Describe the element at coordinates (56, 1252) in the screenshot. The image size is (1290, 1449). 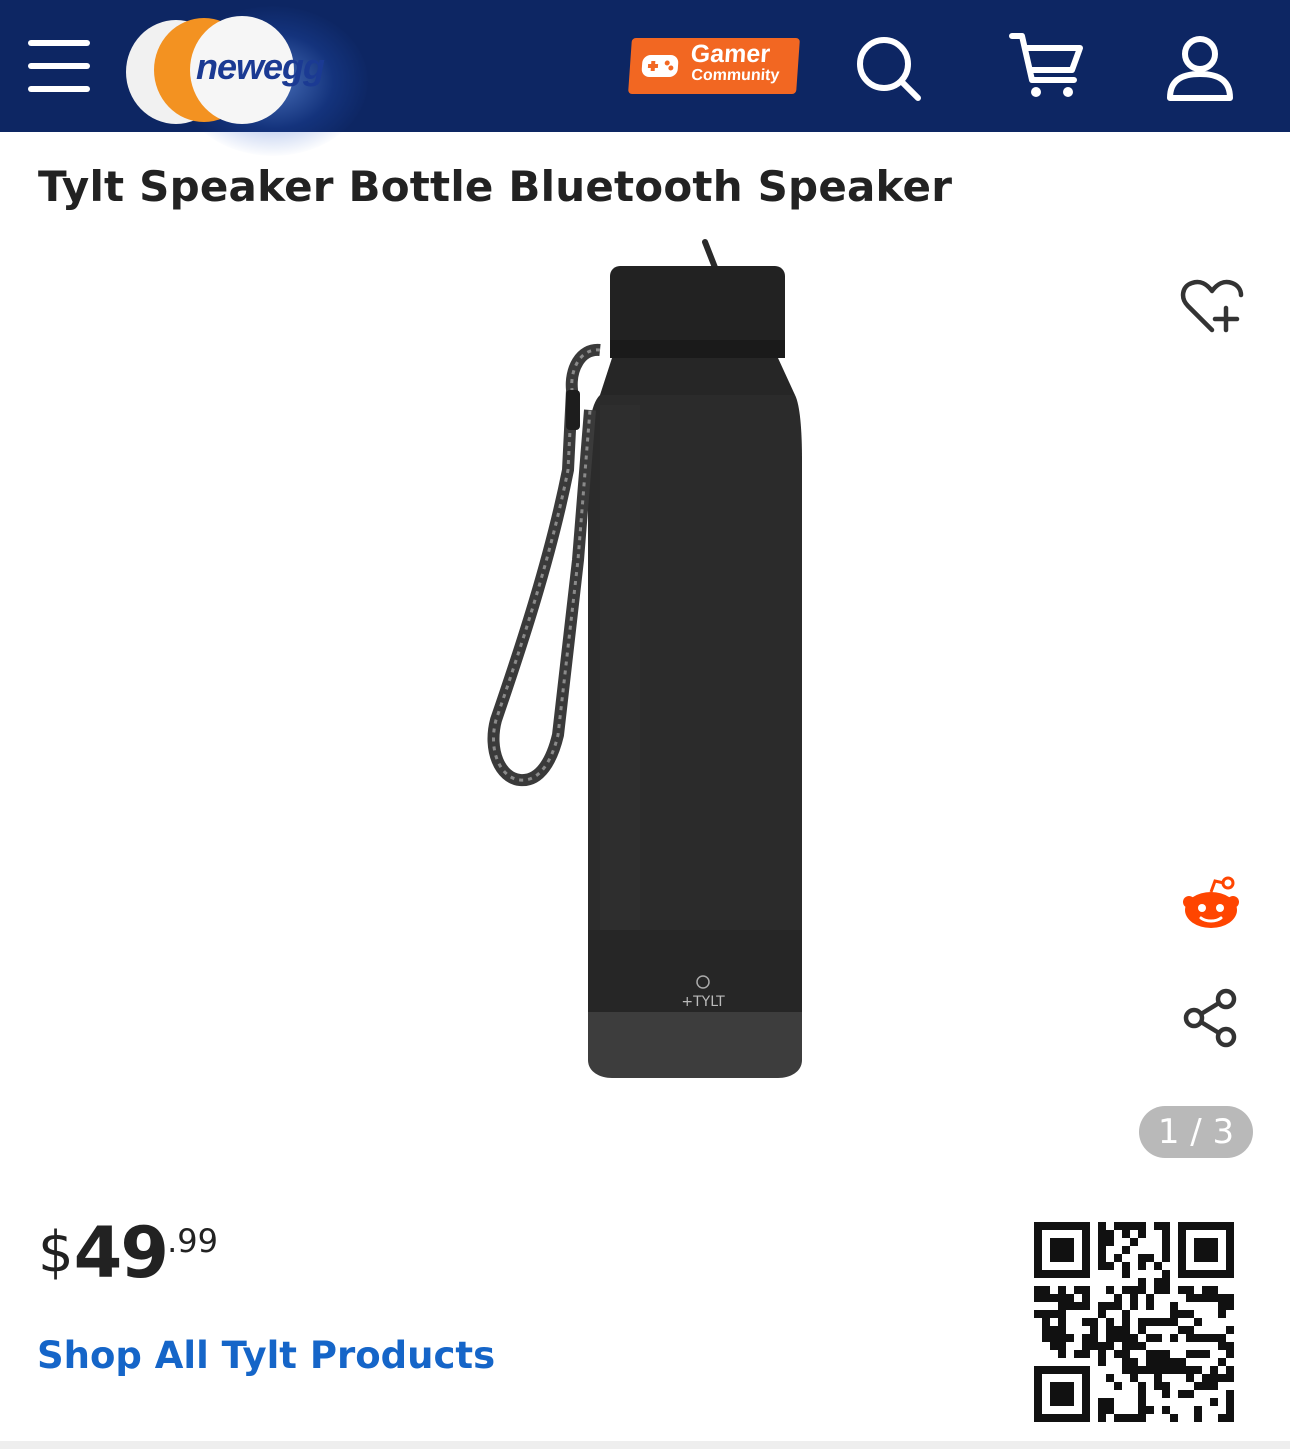
I see `price-currency: $` at that location.